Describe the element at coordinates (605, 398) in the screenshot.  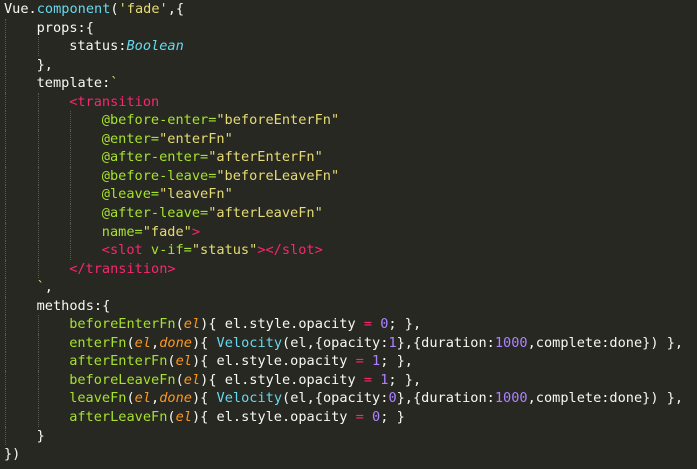
I see `code-token: ,complete:done}) },` at that location.